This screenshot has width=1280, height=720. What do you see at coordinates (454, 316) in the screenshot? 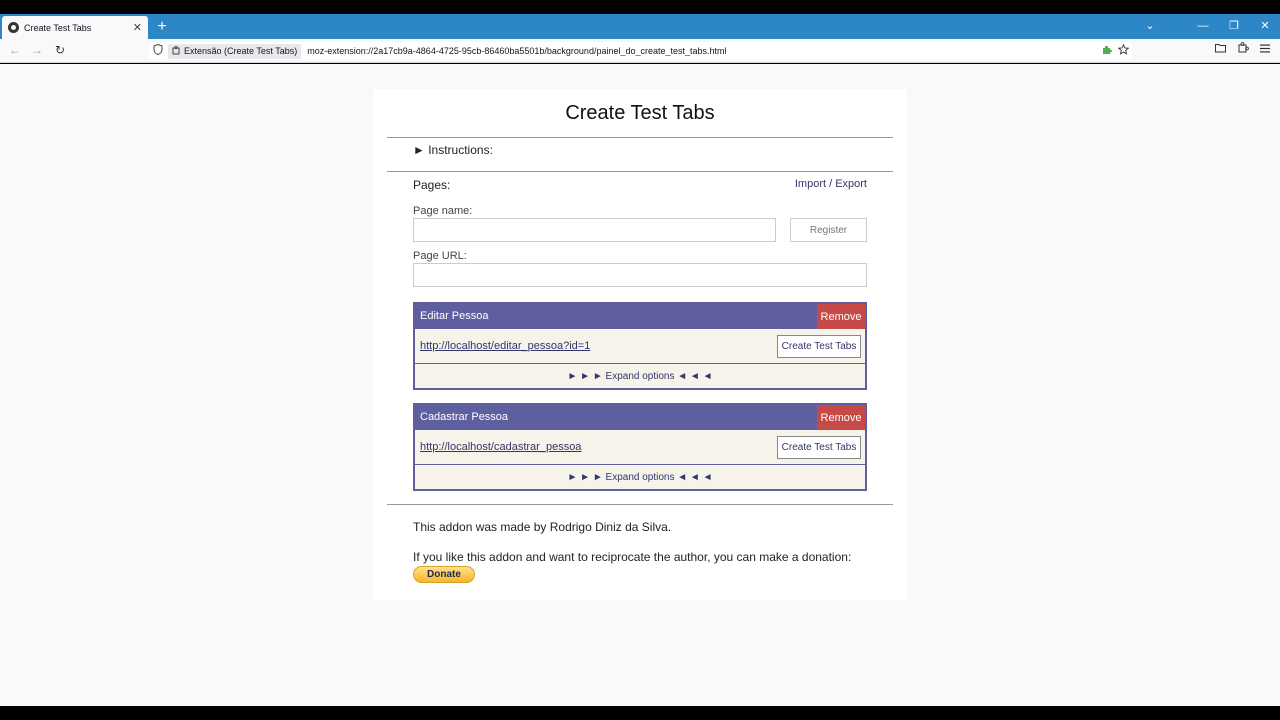
I see `card-page-name: Editar Pessoa` at bounding box center [454, 316].